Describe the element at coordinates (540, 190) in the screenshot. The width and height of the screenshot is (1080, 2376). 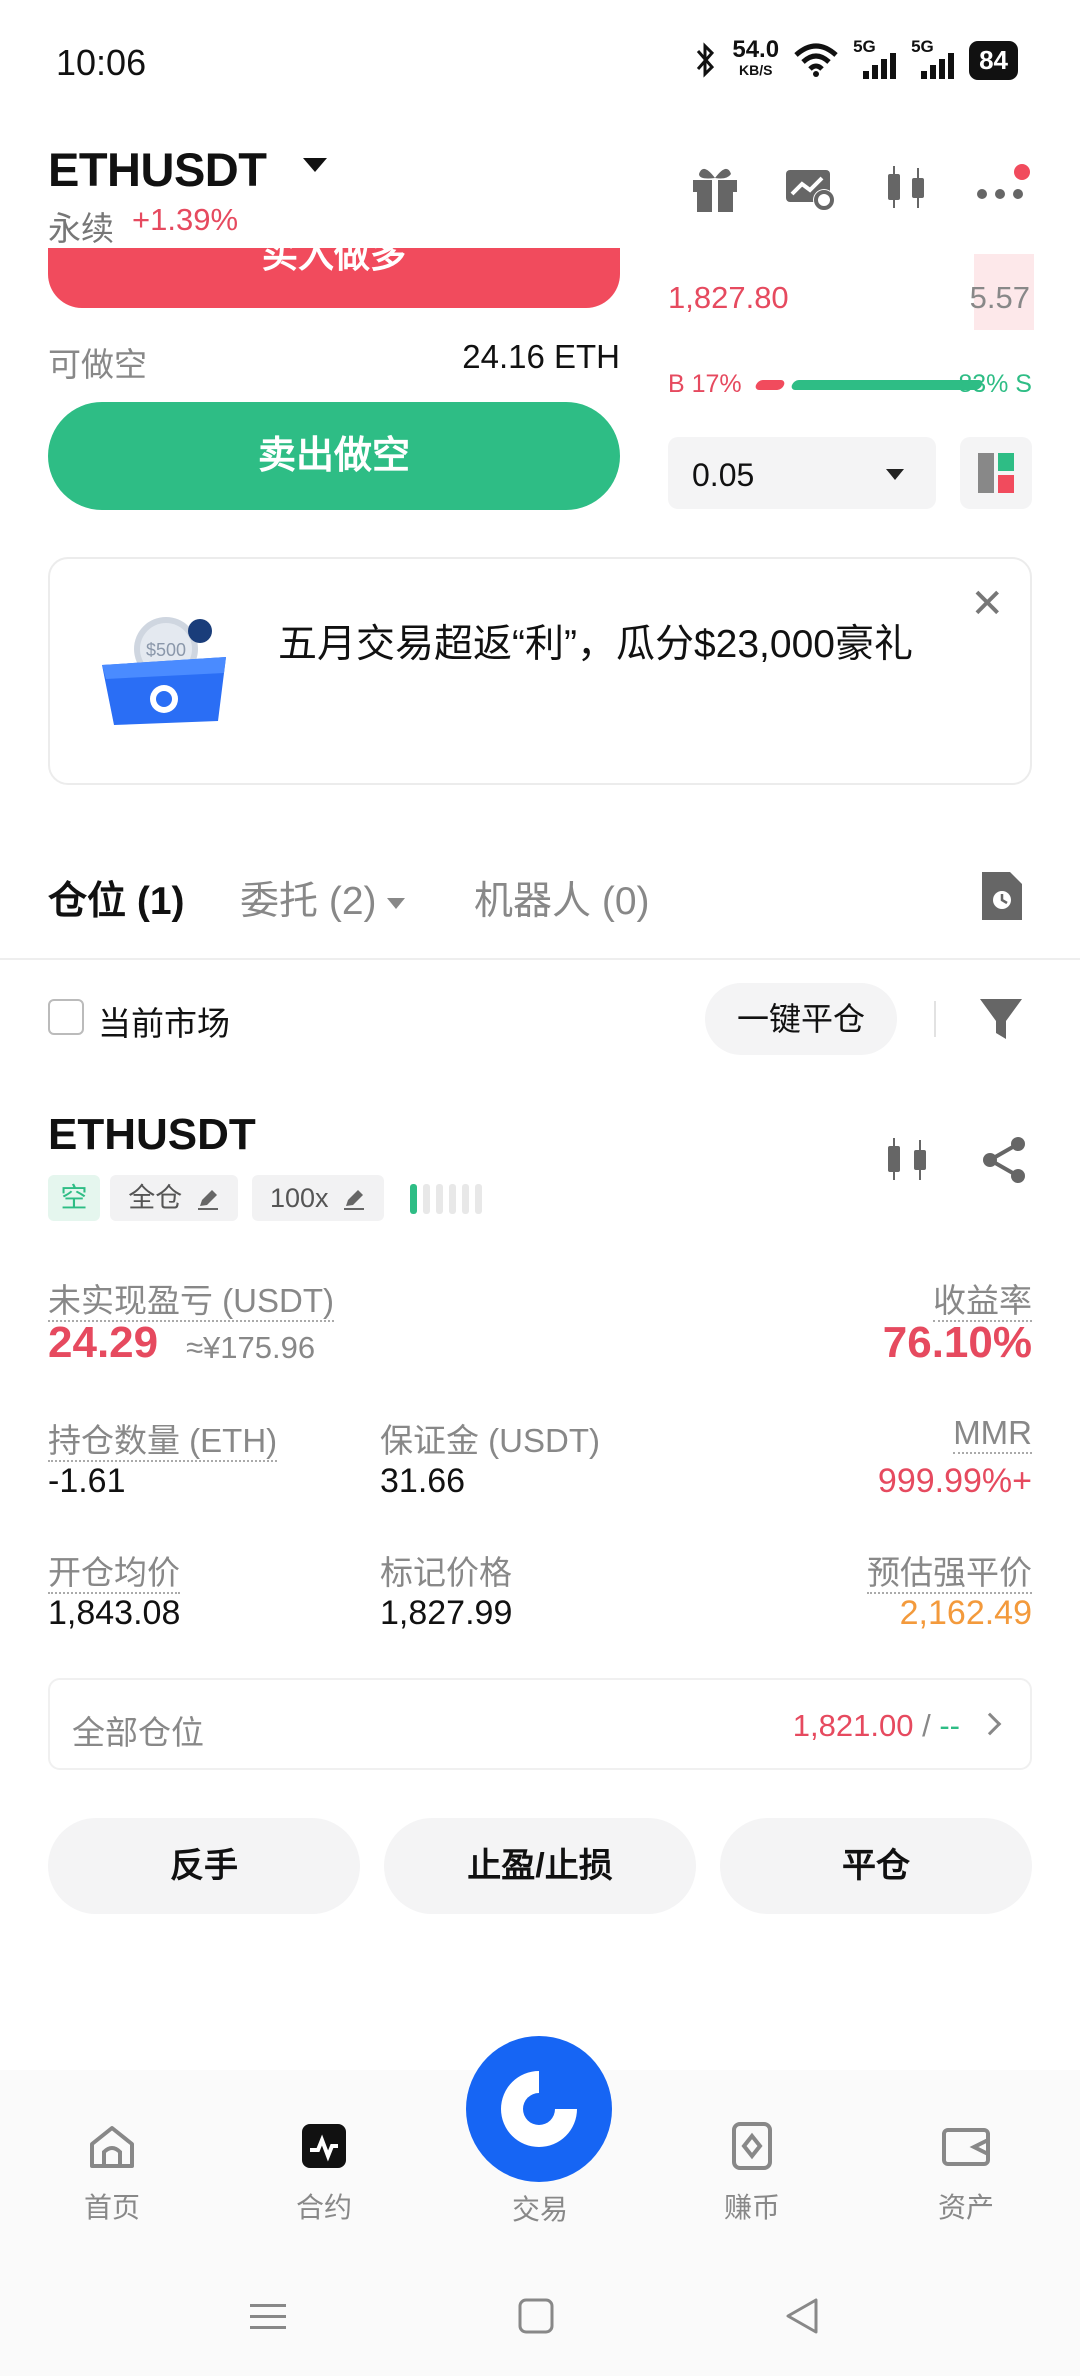
I see `header: ETHUSDT 永续 +1.39%` at that location.